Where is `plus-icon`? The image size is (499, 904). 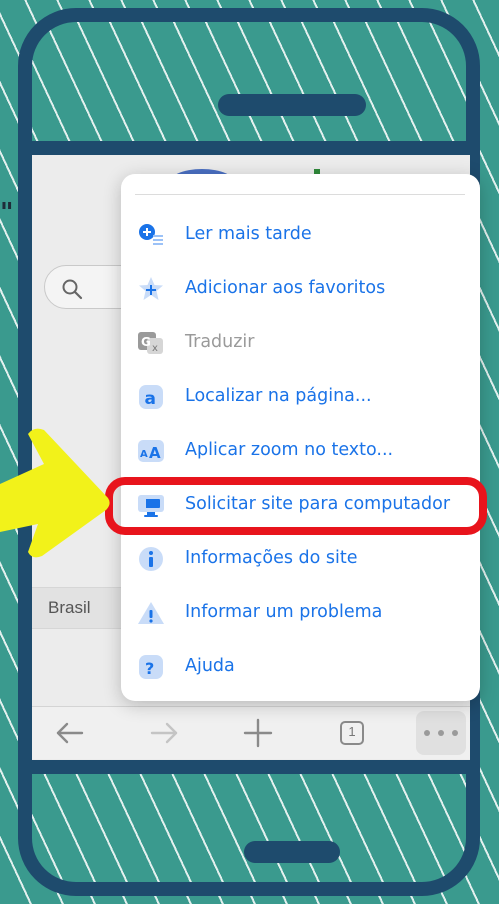 plus-icon is located at coordinates (258, 733).